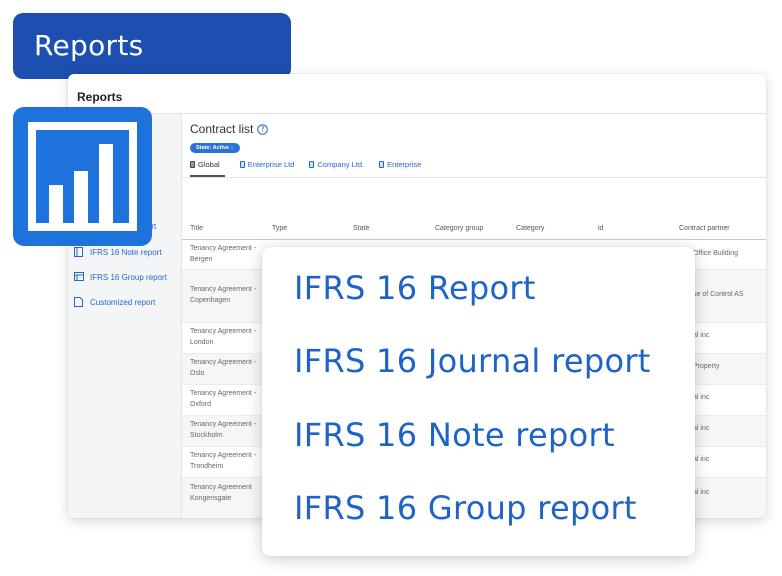 This screenshot has height=576, width=782. Describe the element at coordinates (415, 288) in the screenshot. I see `menu-item-ifrs16-report: IFRS 16 Report` at that location.